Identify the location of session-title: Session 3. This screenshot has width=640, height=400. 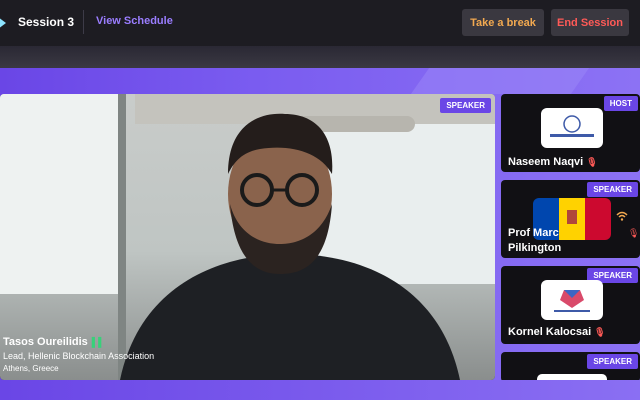
(46, 22).